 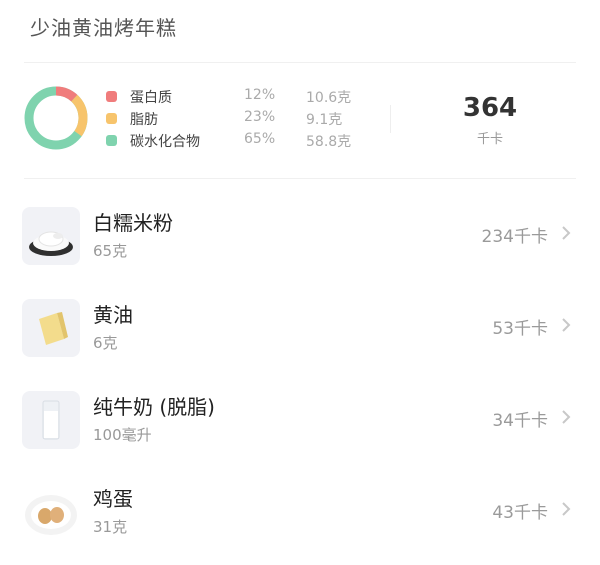 What do you see at coordinates (260, 139) in the screenshot?
I see `macro-percent: 65%` at bounding box center [260, 139].